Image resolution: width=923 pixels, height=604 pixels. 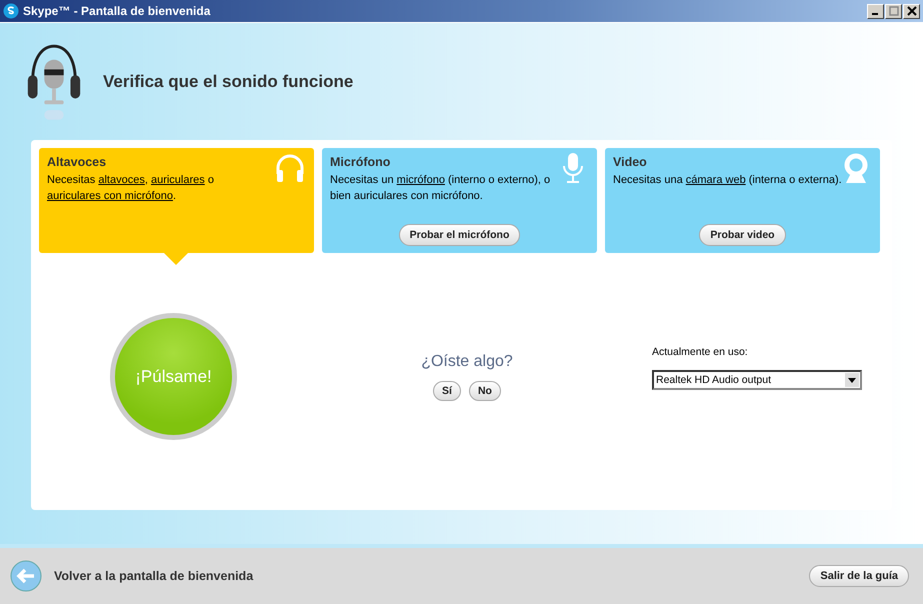 I want to click on window-title: Skype™ - Pantalla de bienvenida, so click(x=117, y=11).